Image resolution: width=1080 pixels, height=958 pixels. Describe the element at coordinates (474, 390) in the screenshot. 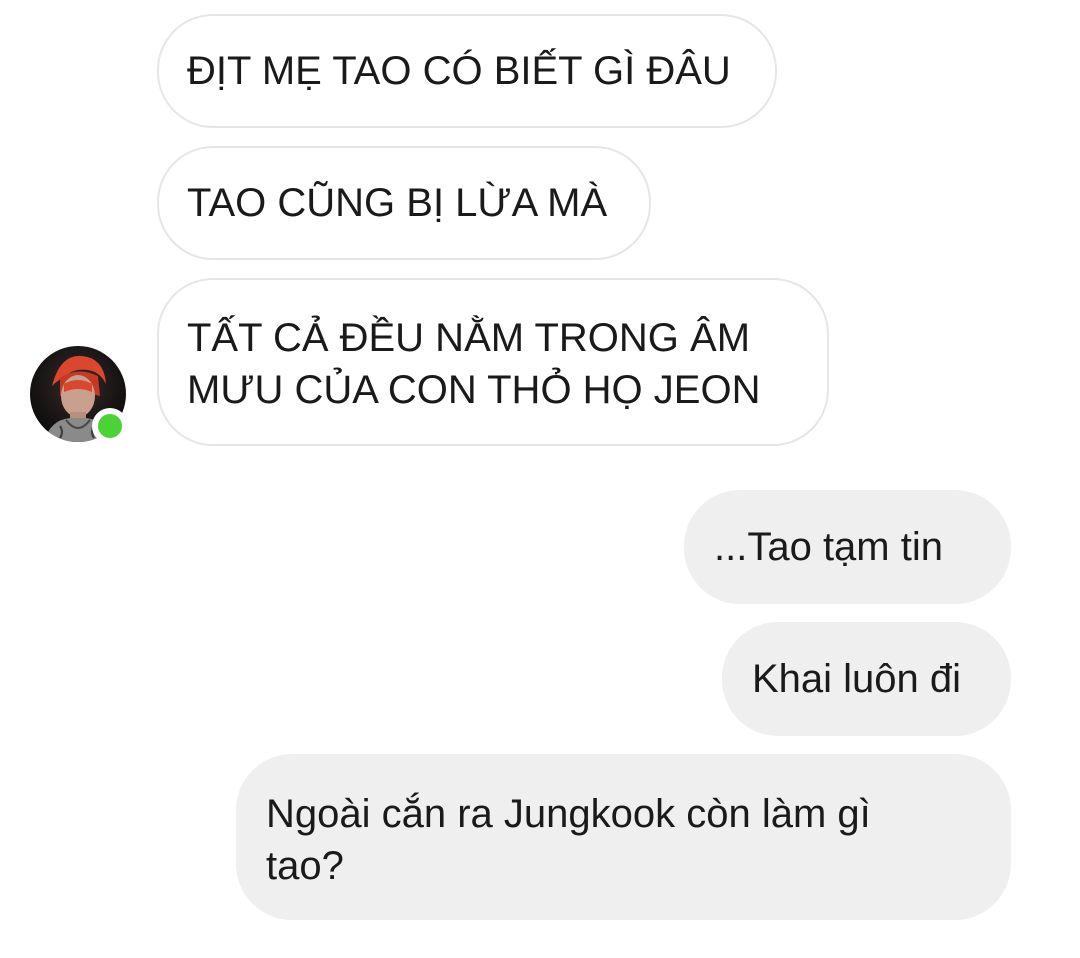

I see `message-text-line: MƯU CỦA CON THỎ HỌ JEON` at that location.